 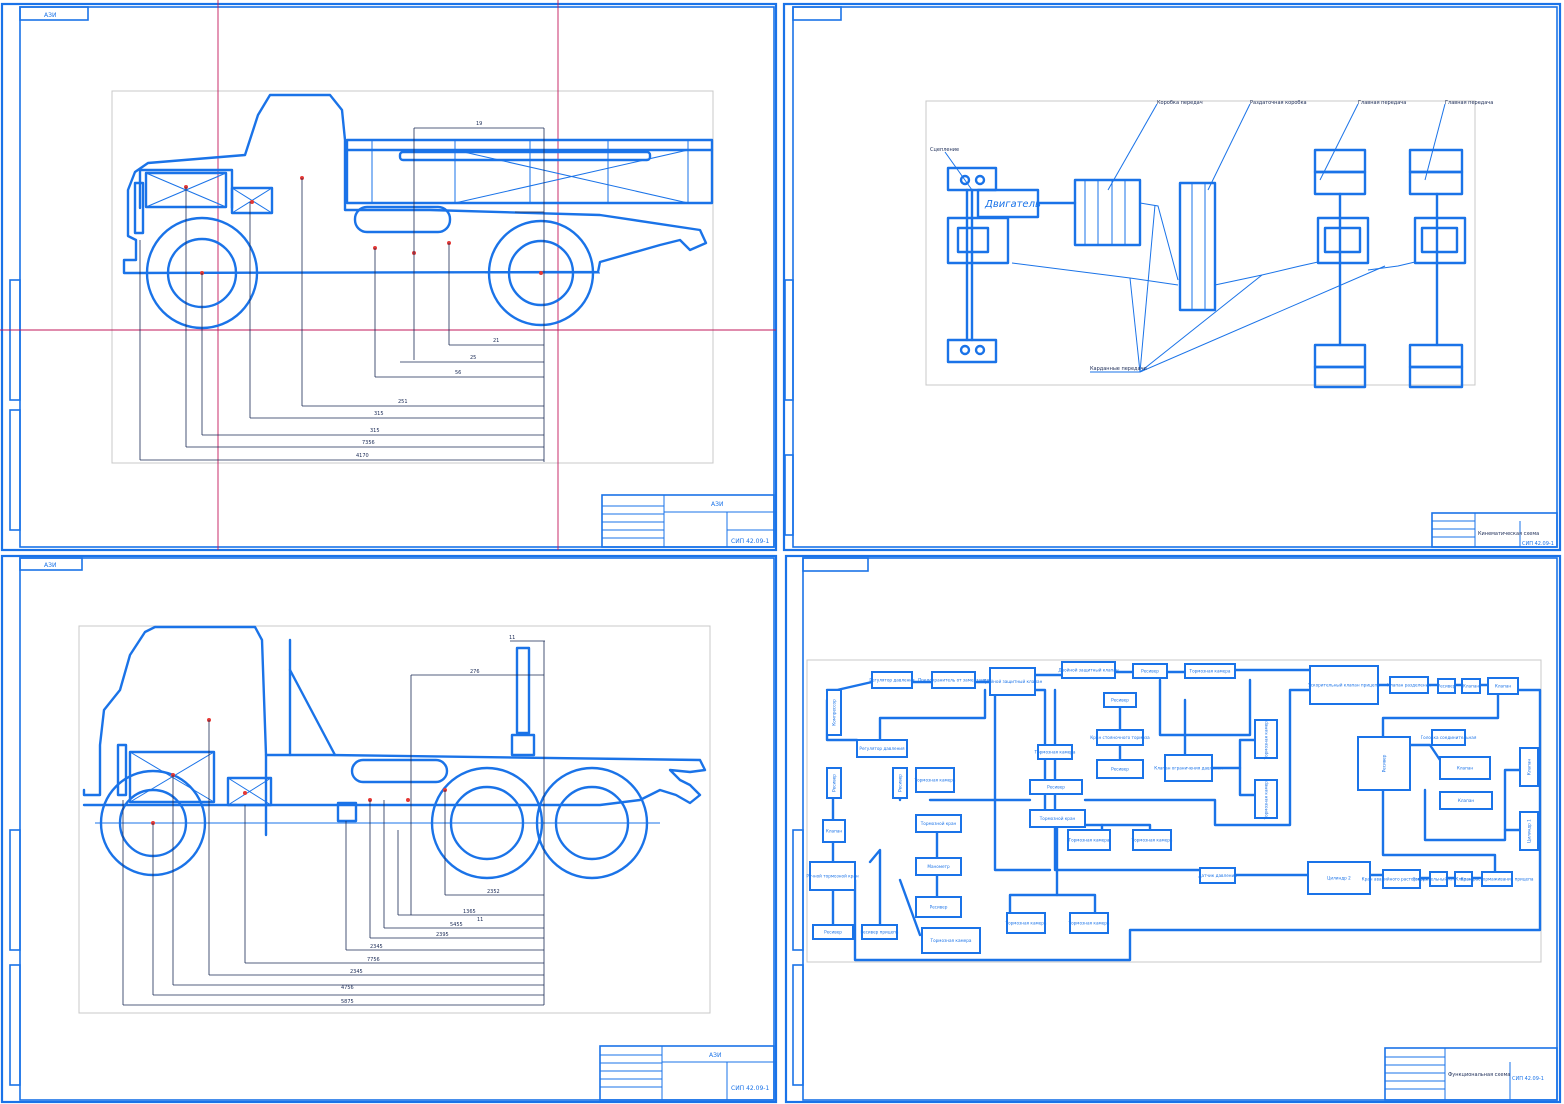 What do you see at coordinates (944, 150) in the screenshot?
I see `svg-text: Сцепление` at bounding box center [944, 150].